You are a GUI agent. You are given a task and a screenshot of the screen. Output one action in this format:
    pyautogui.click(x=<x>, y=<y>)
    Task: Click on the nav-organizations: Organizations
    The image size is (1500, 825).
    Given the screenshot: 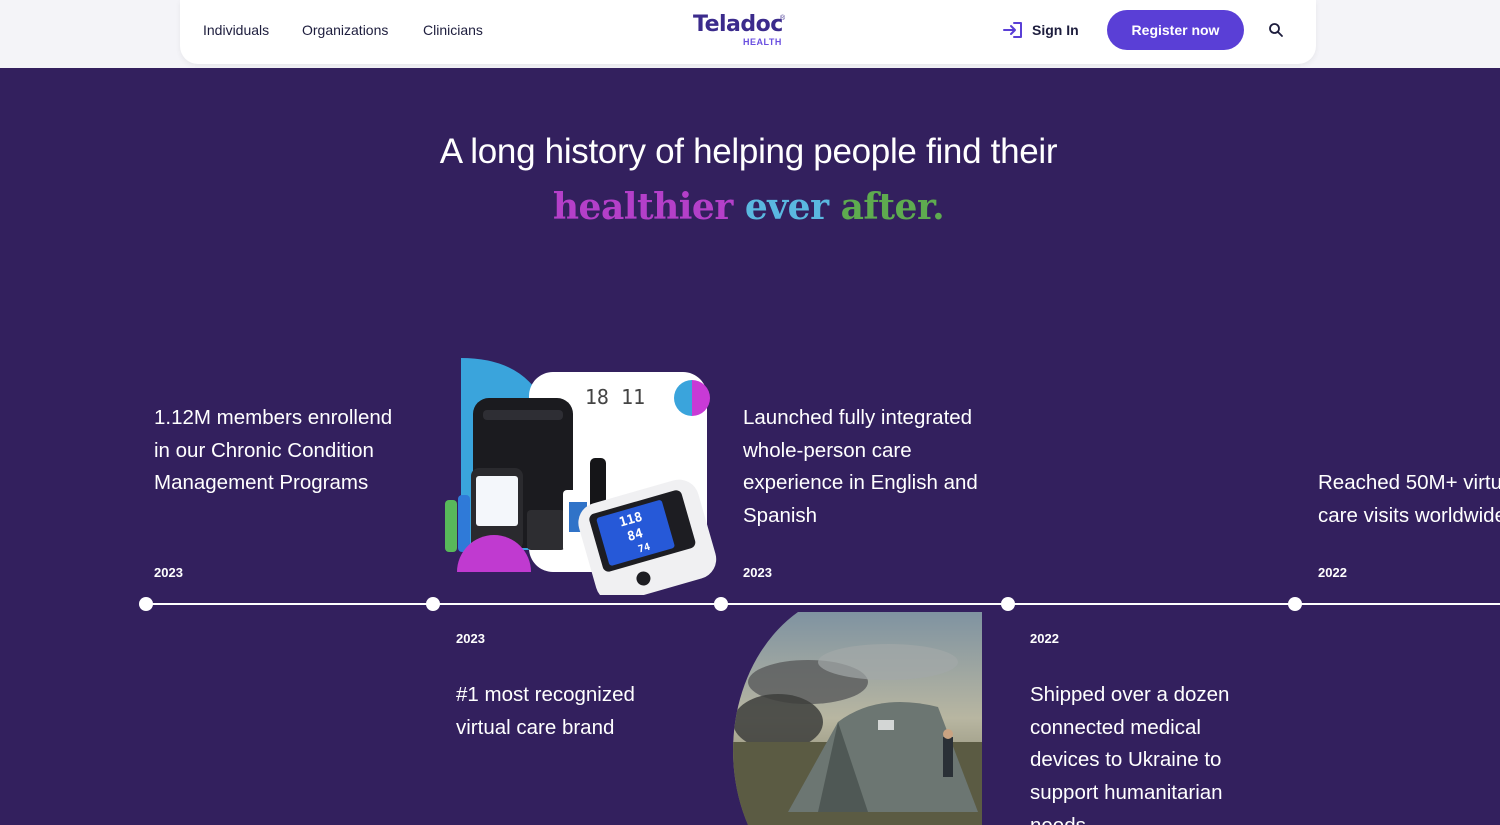 What is the action you would take?
    pyautogui.click(x=345, y=30)
    